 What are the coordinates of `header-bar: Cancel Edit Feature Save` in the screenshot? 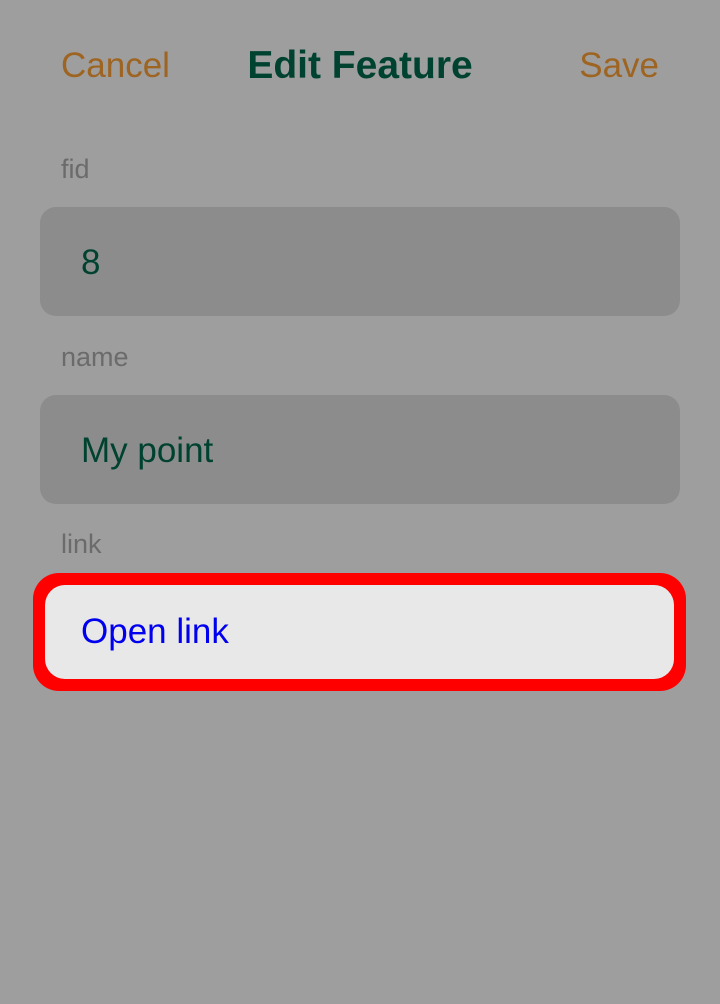 It's located at (360, 66).